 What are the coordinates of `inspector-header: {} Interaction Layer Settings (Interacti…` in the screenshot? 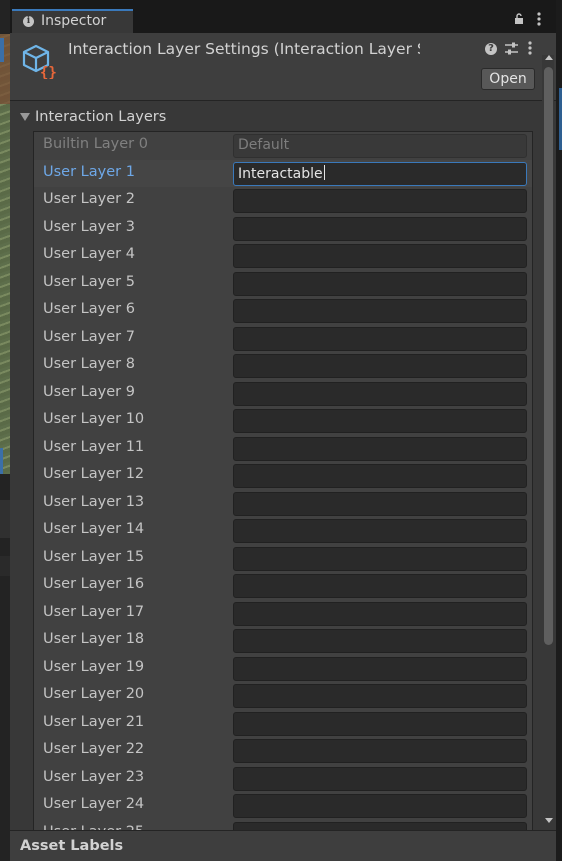 It's located at (283, 67).